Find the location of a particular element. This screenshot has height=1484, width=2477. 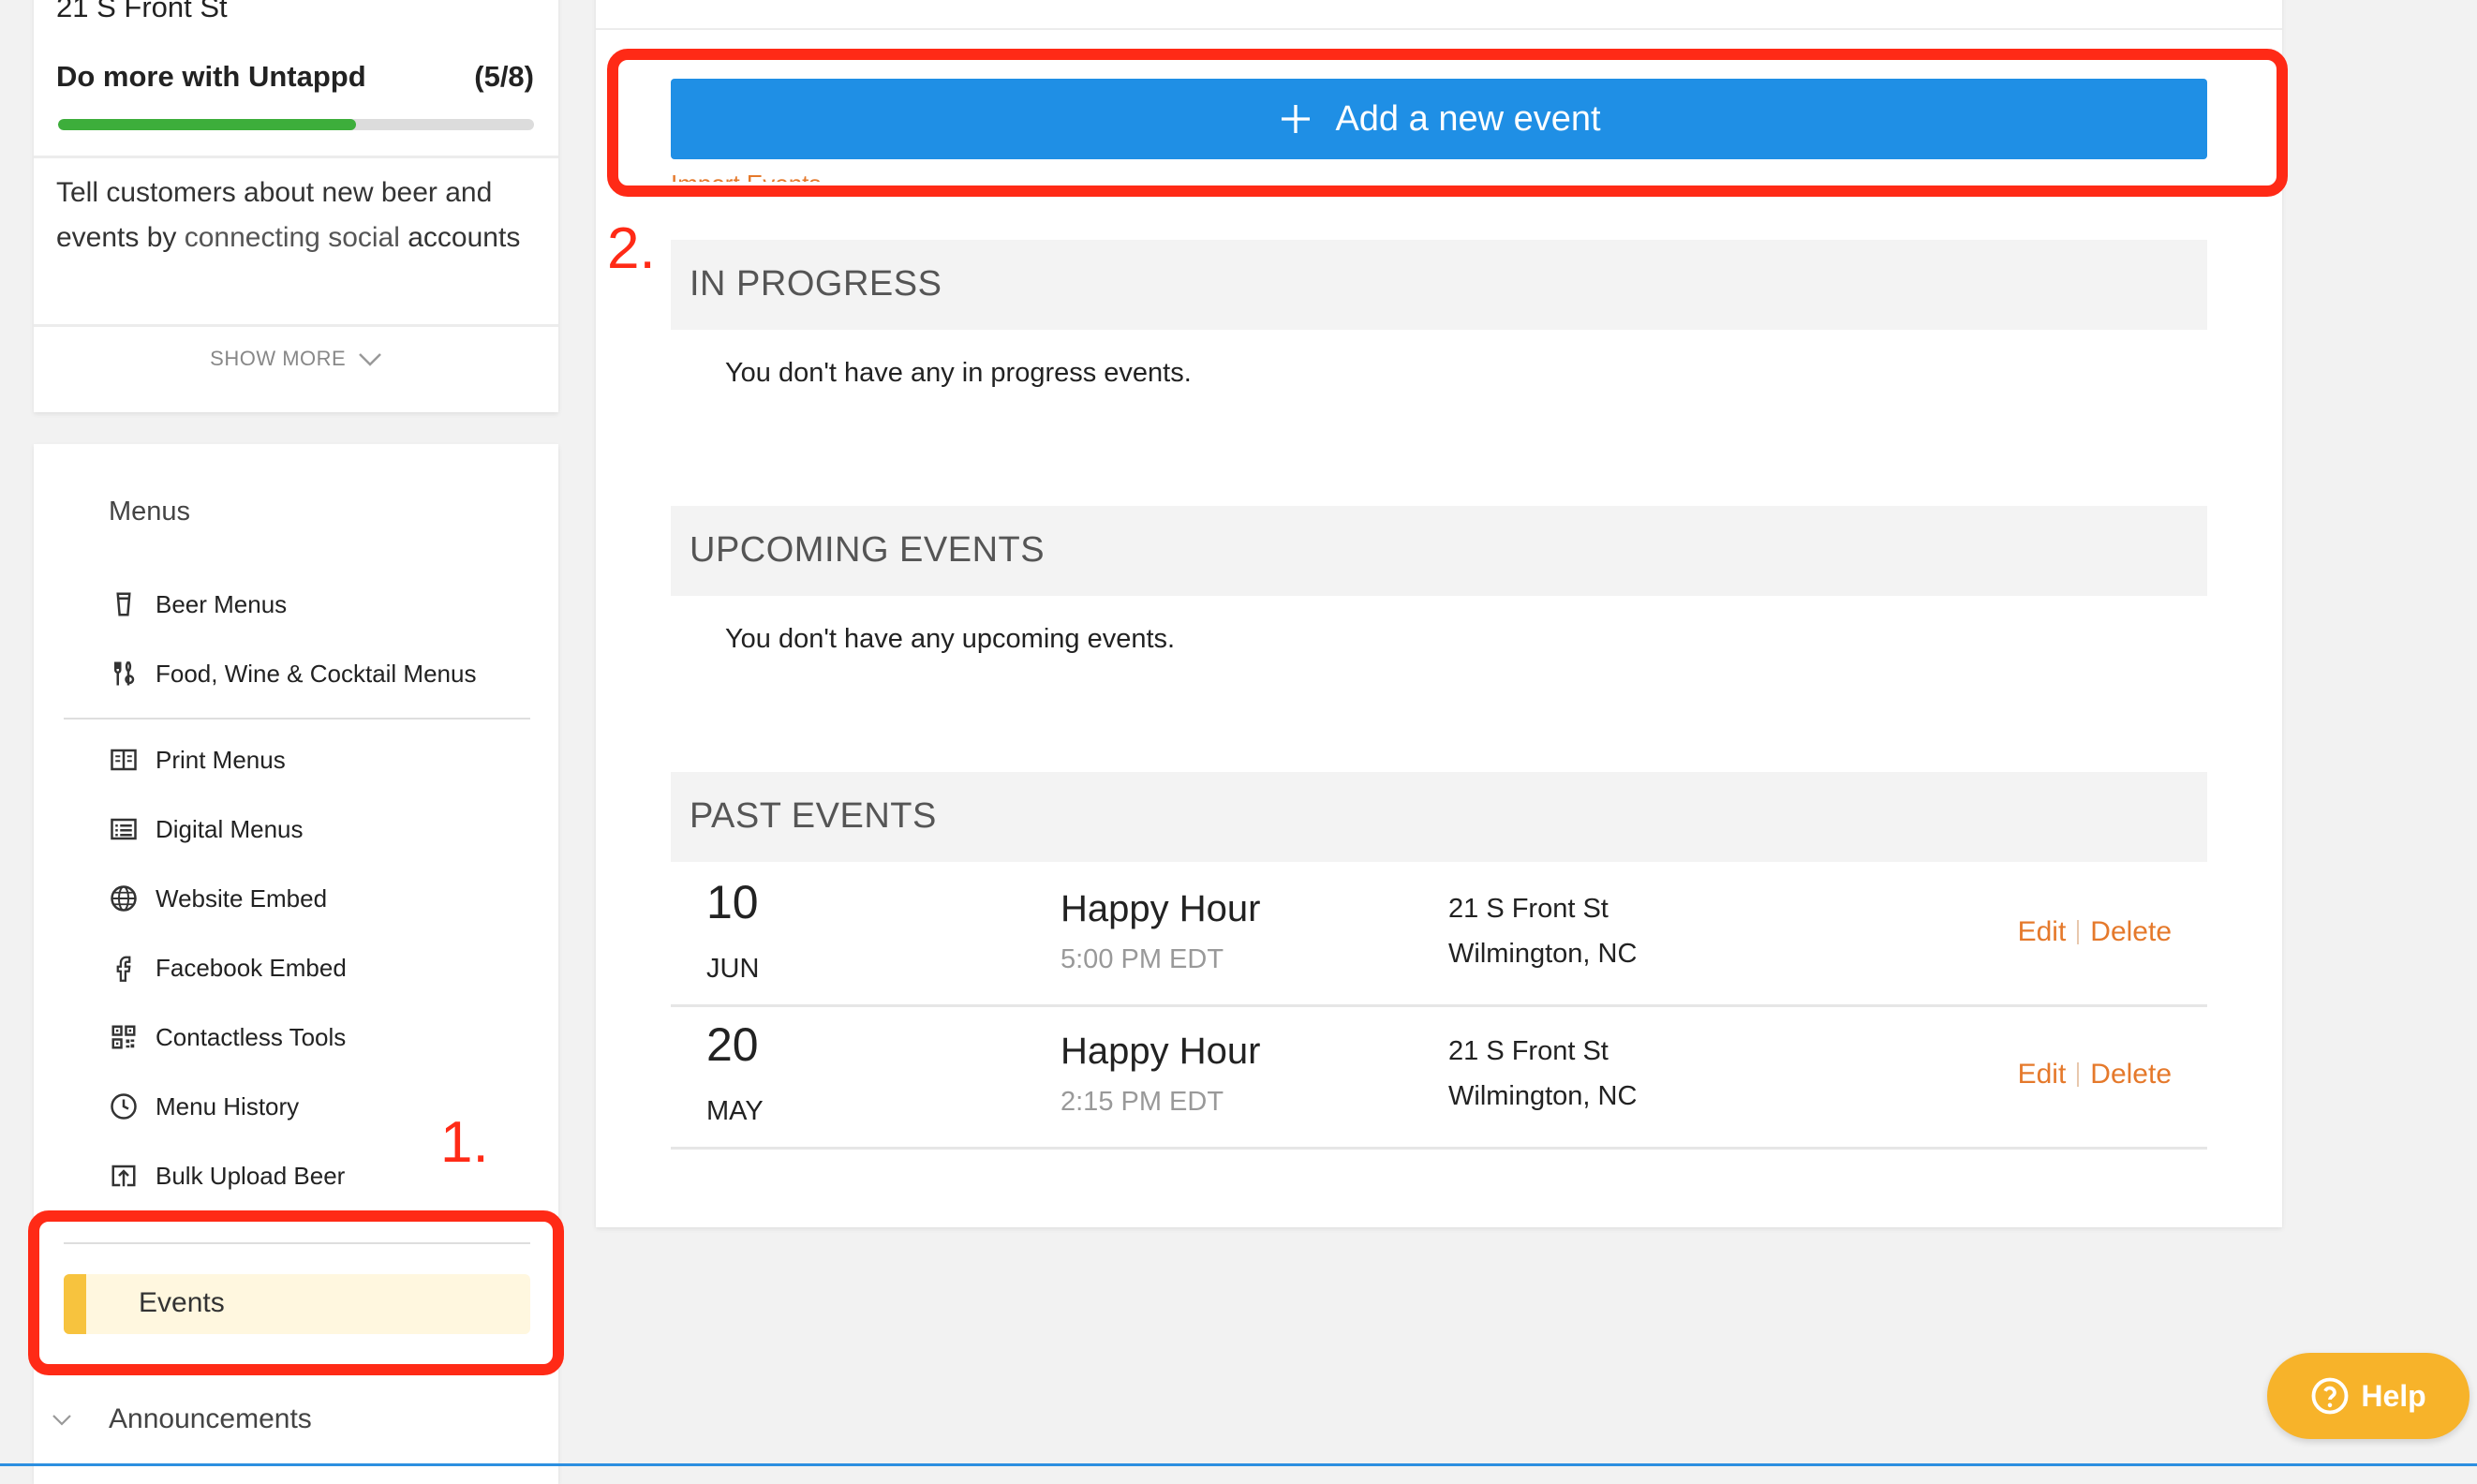

sidebar-item-website-embed: Website Embed is located at coordinates (218, 898).